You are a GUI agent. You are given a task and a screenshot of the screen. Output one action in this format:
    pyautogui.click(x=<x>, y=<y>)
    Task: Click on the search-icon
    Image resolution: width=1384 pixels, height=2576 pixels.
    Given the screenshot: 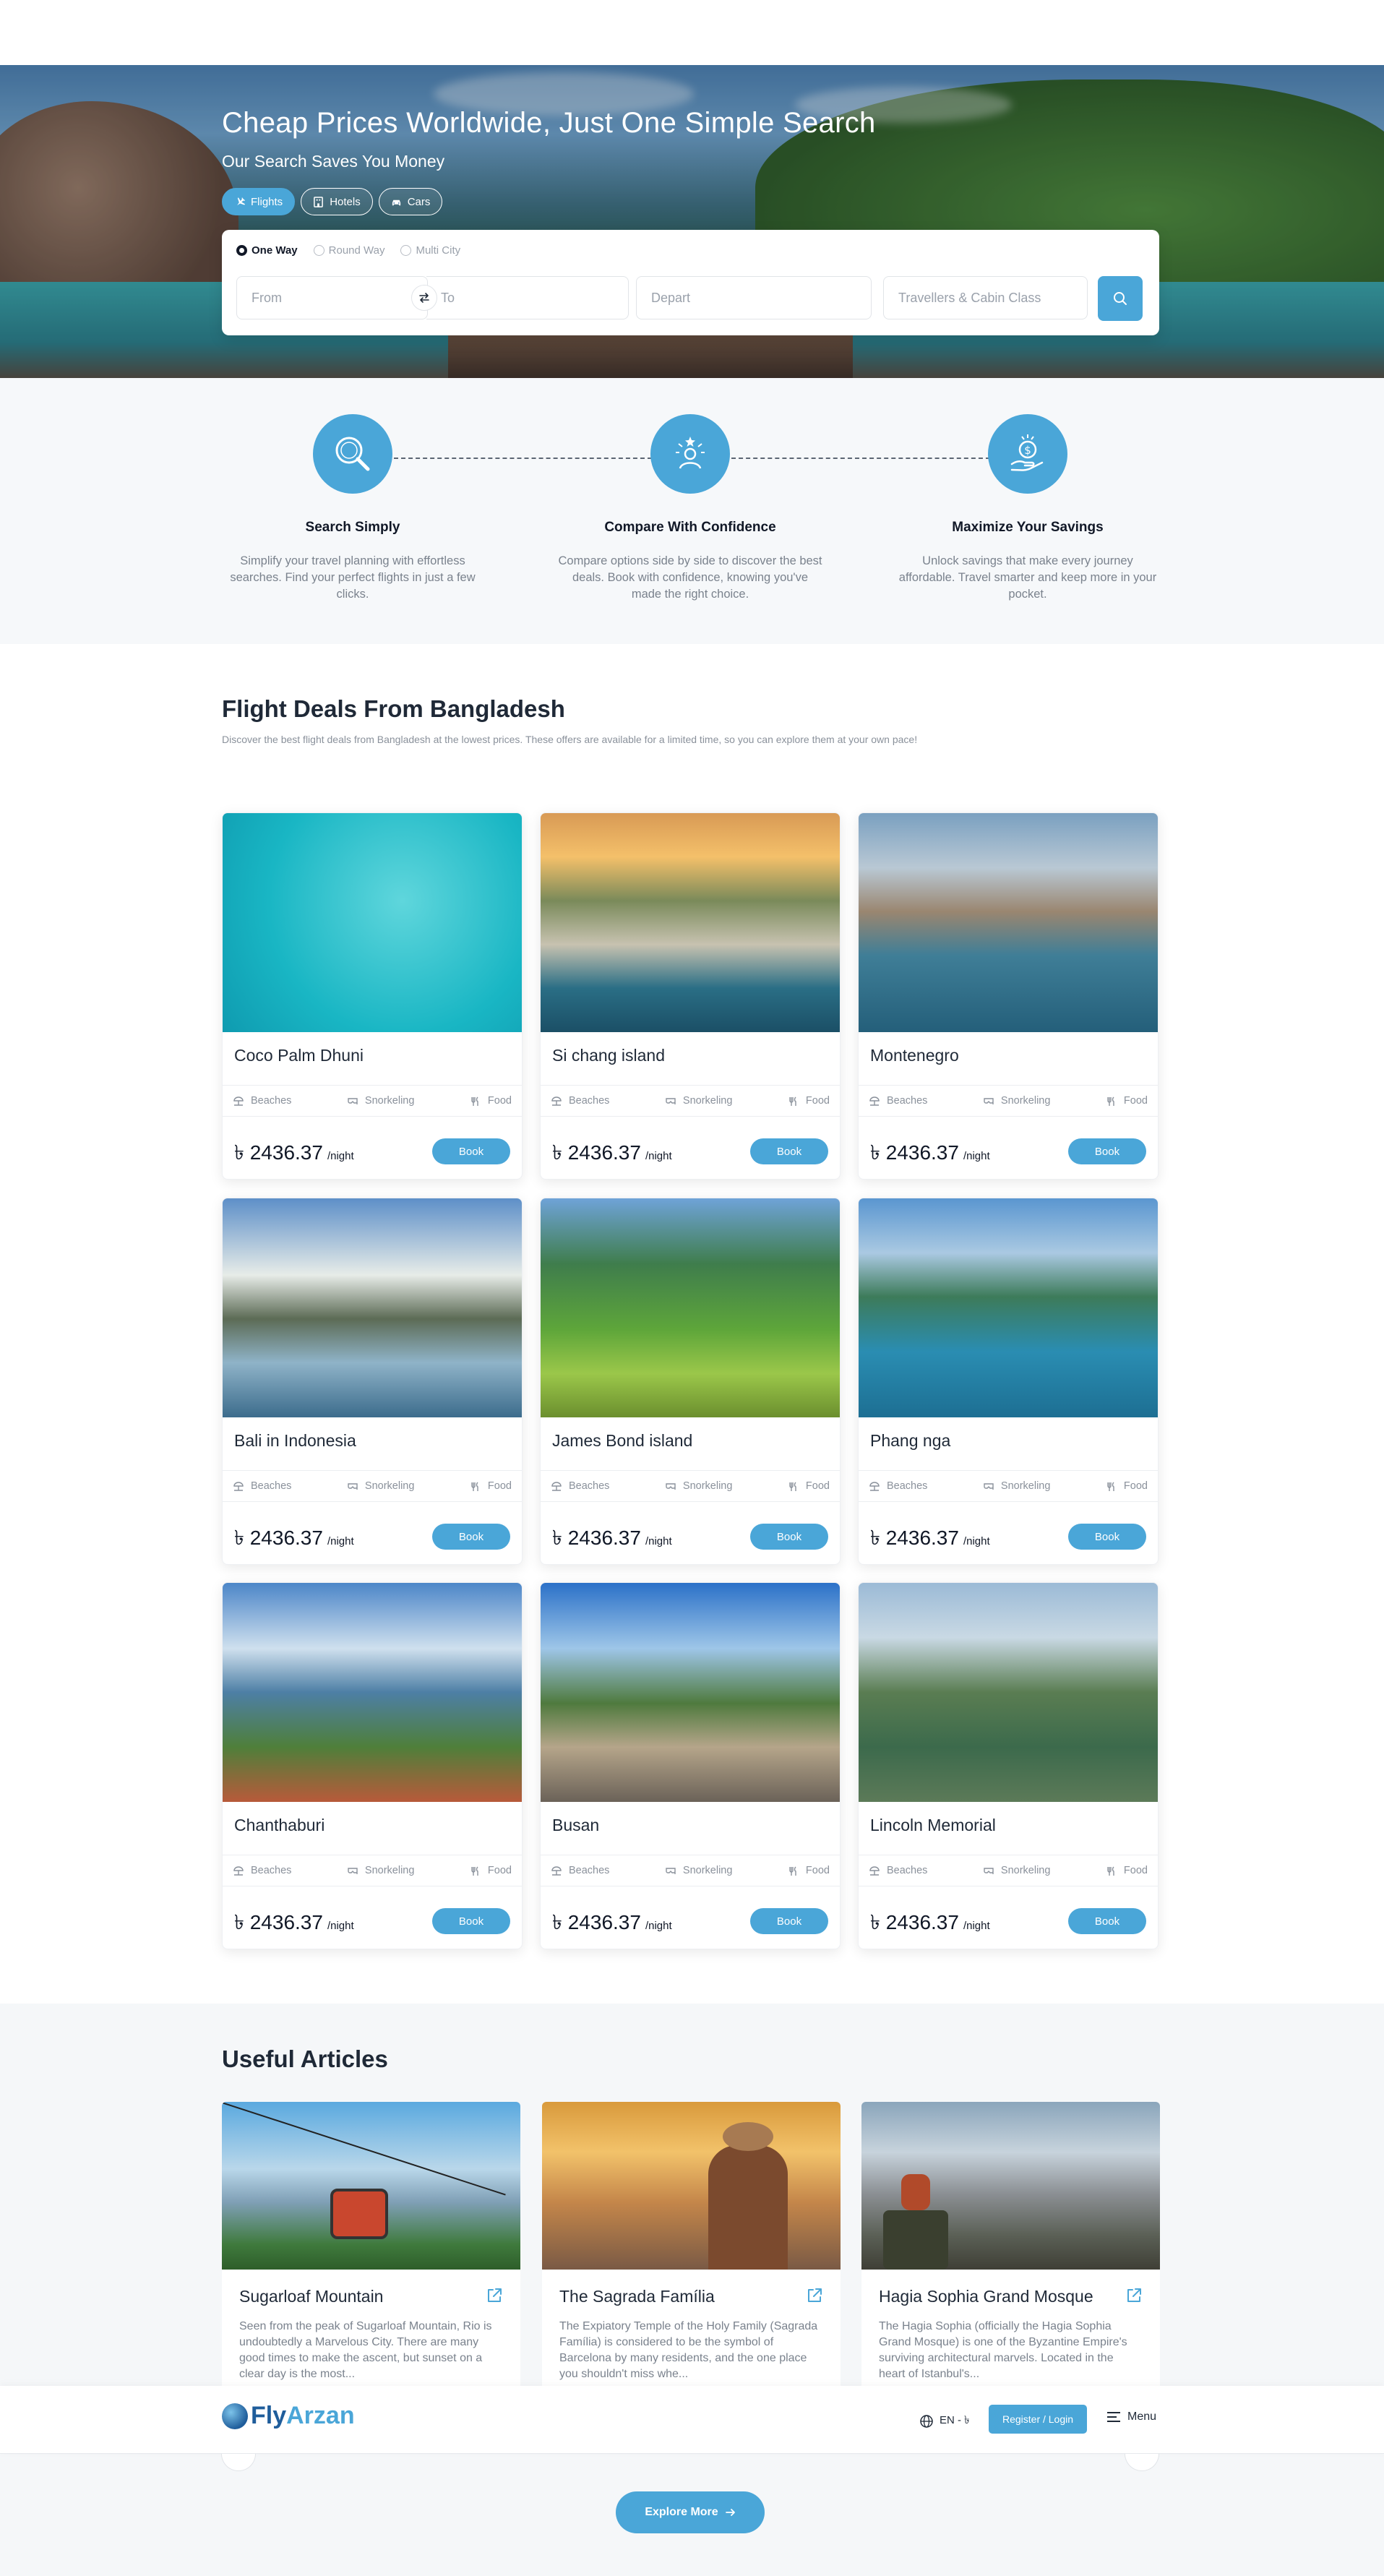 What is the action you would take?
    pyautogui.click(x=1120, y=298)
    